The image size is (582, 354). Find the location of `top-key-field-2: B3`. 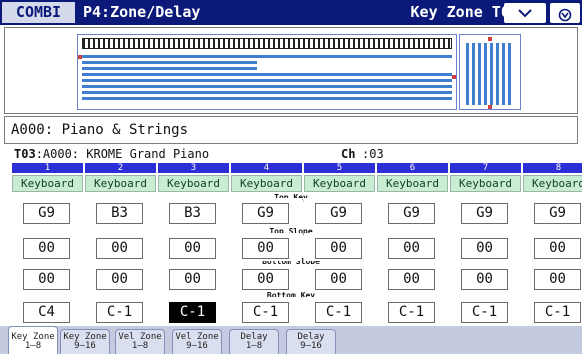

top-key-field-2: B3 is located at coordinates (119, 213).